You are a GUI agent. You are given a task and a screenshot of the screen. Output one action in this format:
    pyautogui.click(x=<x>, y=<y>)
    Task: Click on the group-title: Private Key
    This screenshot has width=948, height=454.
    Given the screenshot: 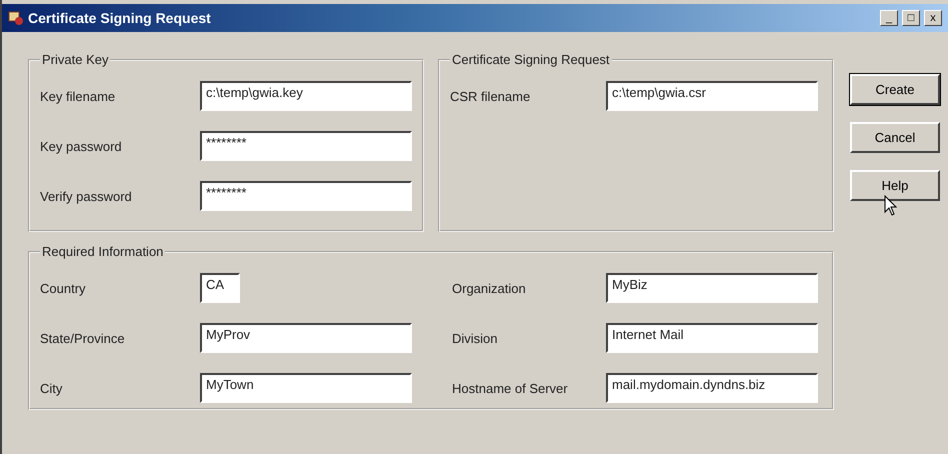 What is the action you would take?
    pyautogui.click(x=75, y=59)
    